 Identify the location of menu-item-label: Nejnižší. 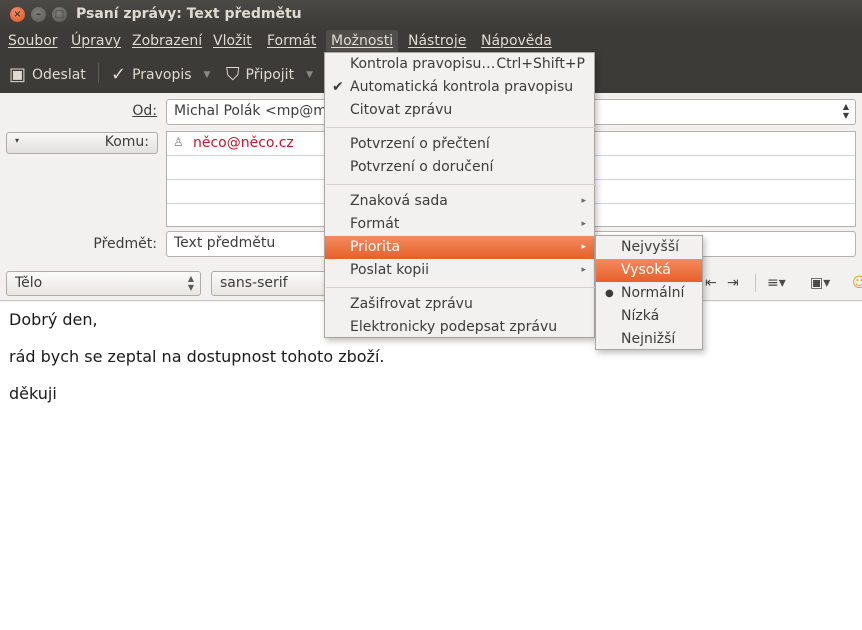
(648, 339).